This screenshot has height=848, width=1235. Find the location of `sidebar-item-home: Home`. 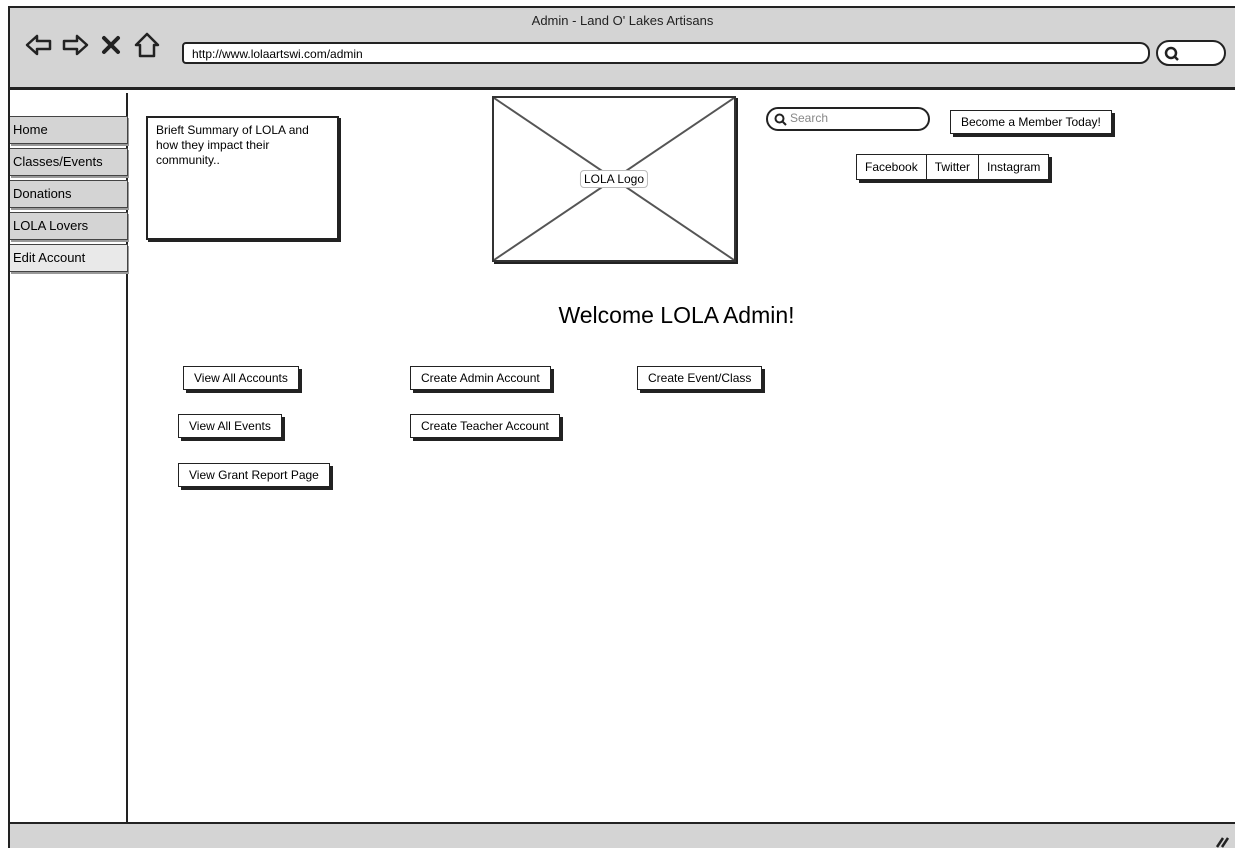

sidebar-item-home: Home is located at coordinates (69, 130).